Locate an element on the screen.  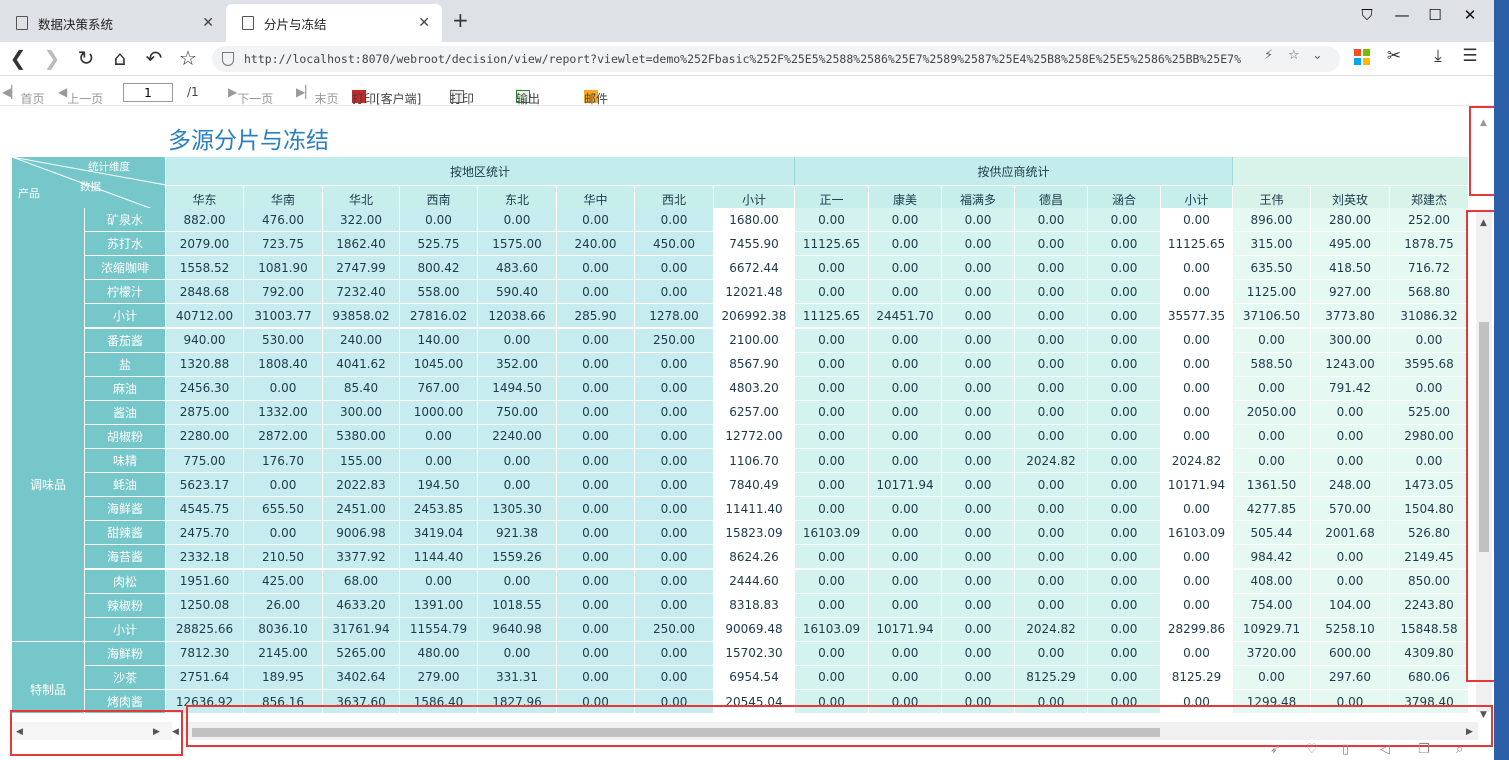
forward-icon: ❯ is located at coordinates (52, 58).